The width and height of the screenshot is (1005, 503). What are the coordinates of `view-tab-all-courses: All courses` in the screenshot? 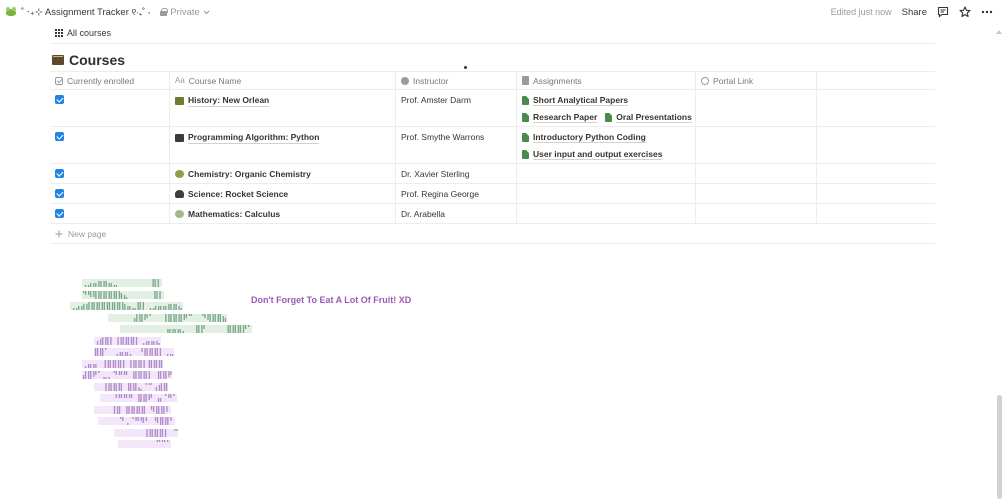 It's located at (83, 33).